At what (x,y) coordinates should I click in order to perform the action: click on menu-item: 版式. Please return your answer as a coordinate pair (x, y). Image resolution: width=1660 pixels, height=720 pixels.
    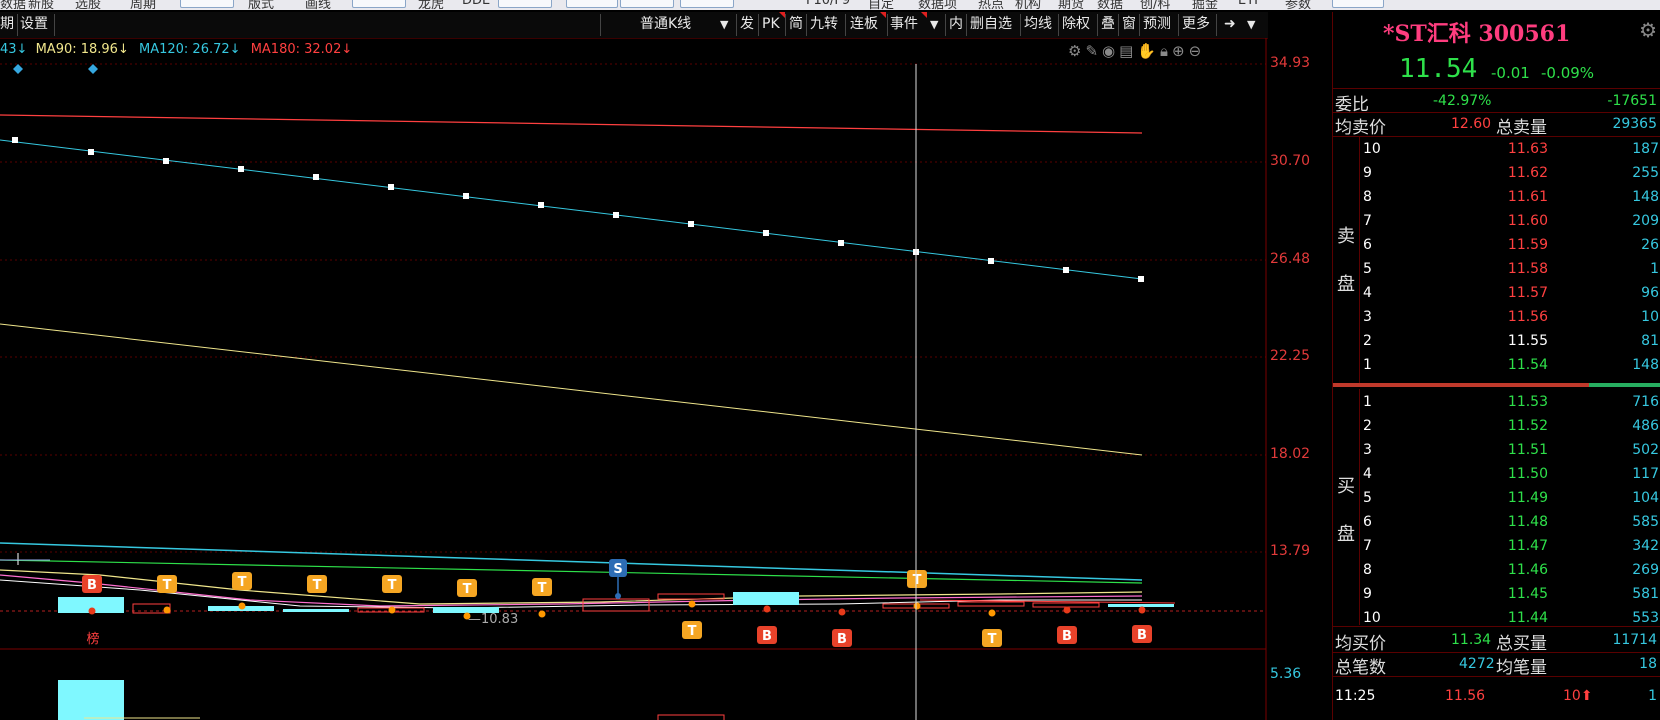
    Looking at the image, I should click on (261, 5).